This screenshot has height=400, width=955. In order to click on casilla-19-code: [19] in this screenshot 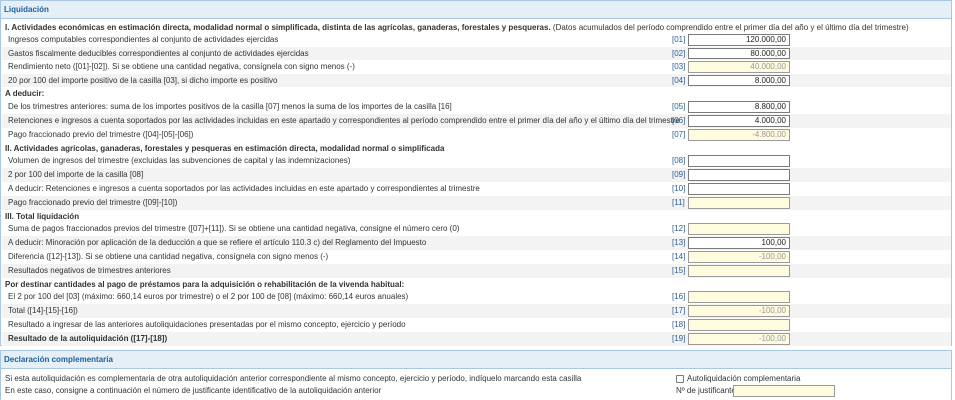, I will do `click(679, 338)`.